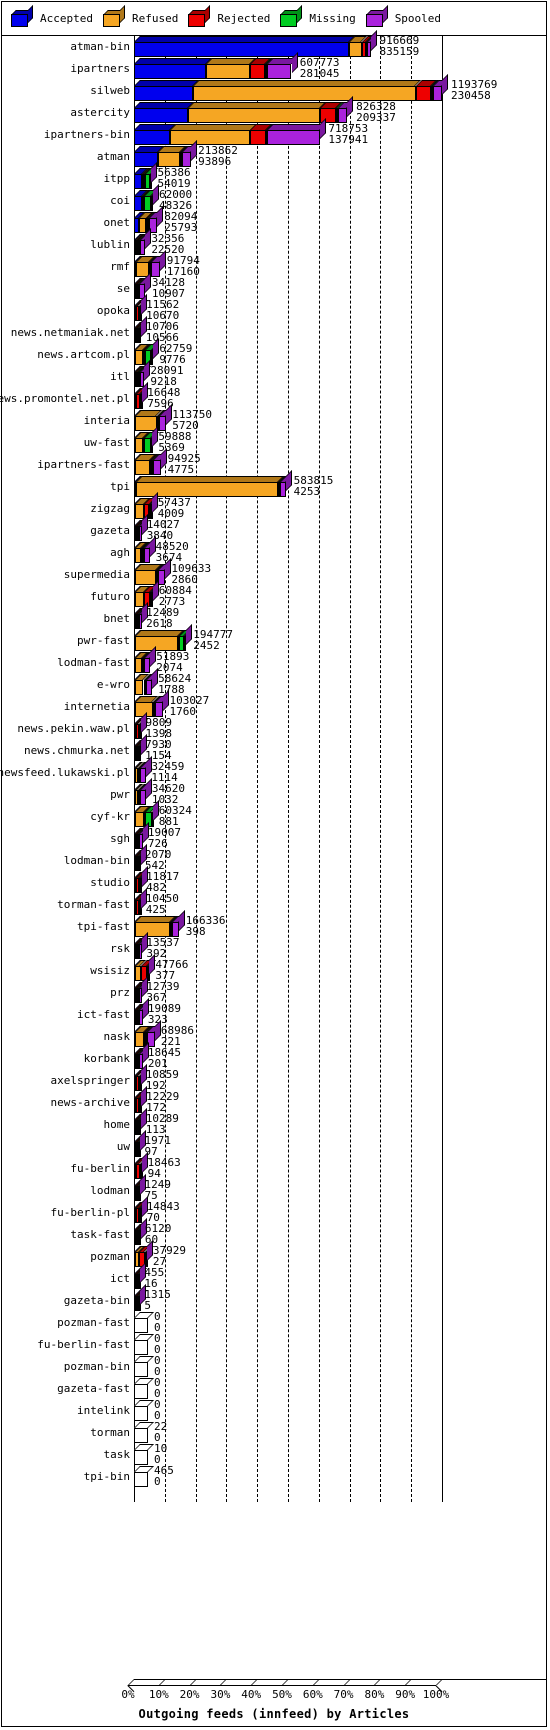 This screenshot has width=550, height=1730. I want to click on bar-value-labels: 11817 482, so click(162, 882).